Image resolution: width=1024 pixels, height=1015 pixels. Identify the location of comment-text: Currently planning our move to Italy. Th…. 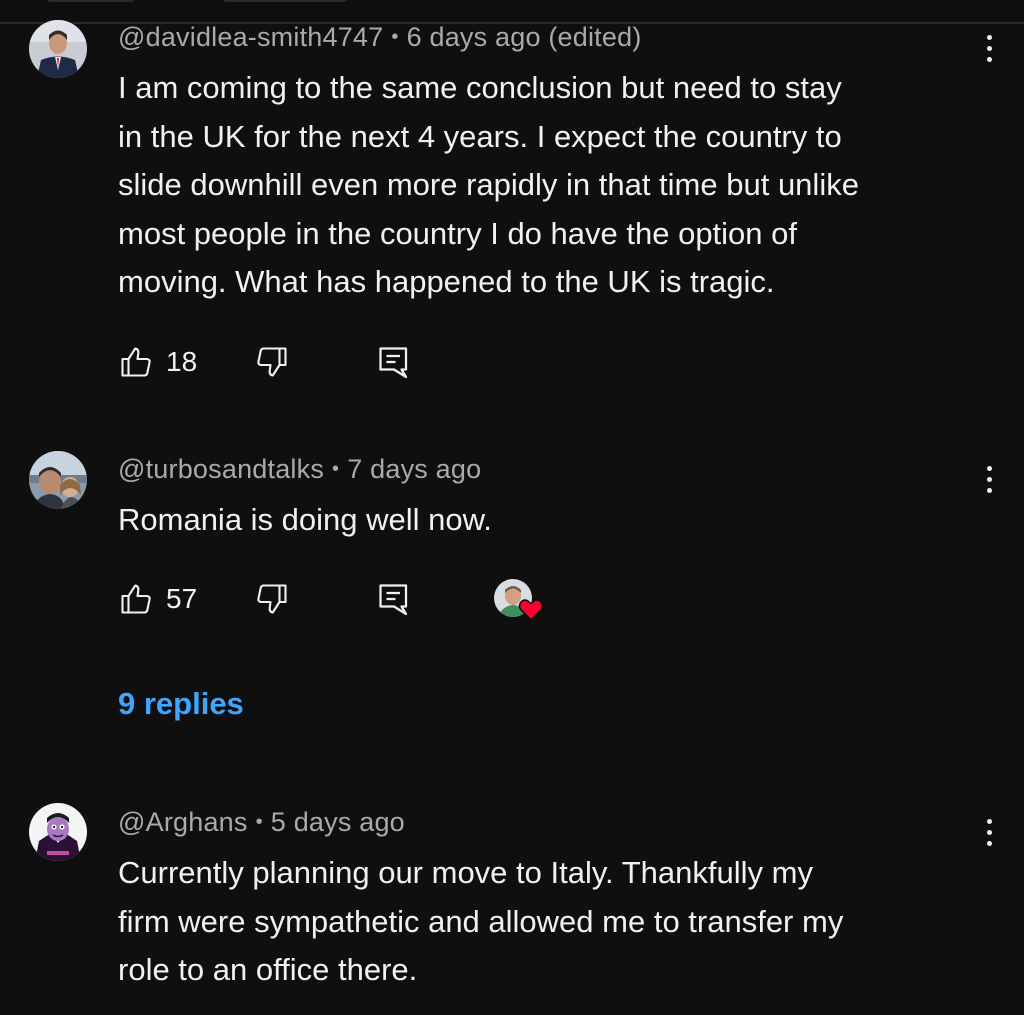
(558, 922).